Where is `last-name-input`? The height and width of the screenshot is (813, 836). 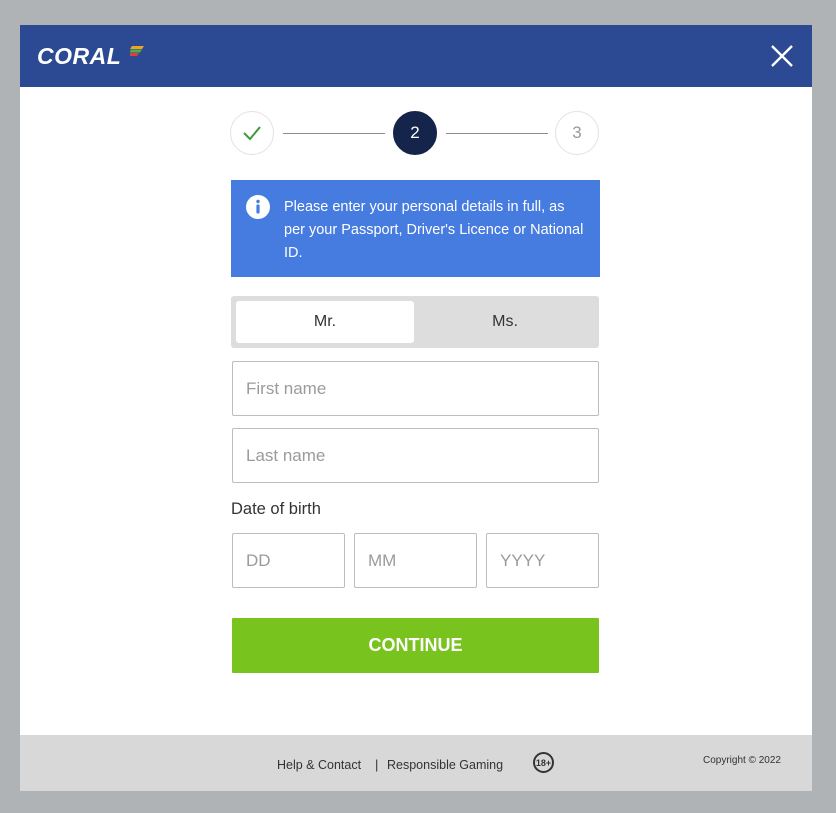 last-name-input is located at coordinates (415, 455).